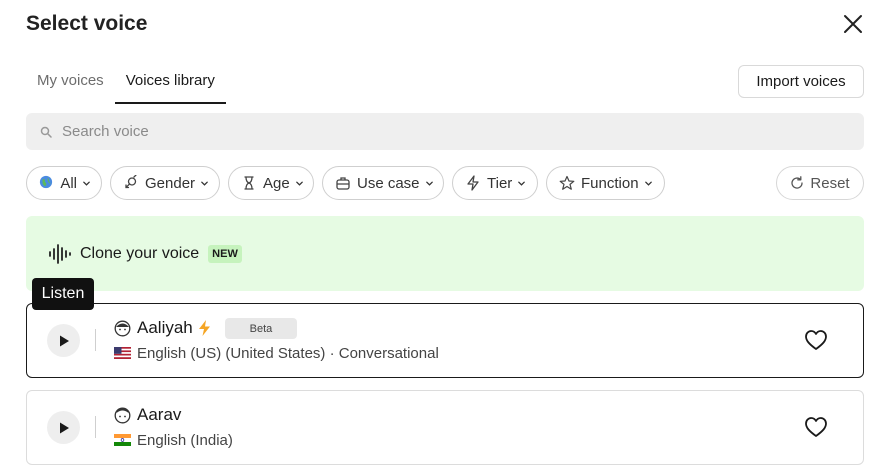 Image resolution: width=874 pixels, height=470 pixels. I want to click on dialog-title: Select voice, so click(87, 23).